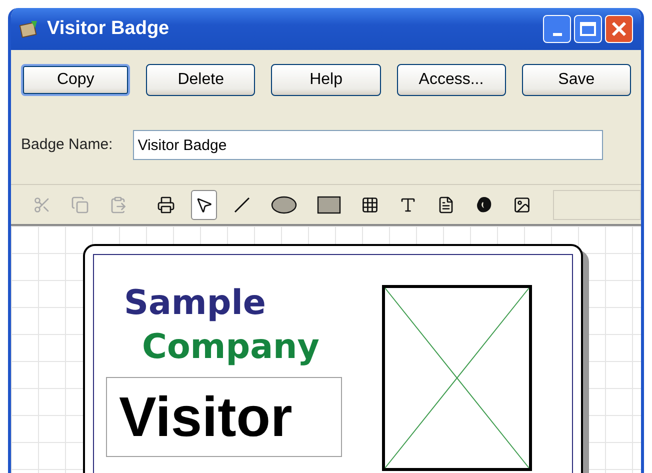 The width and height of the screenshot is (652, 473). What do you see at coordinates (67, 144) in the screenshot?
I see `badge-name-label: Badge Name:` at bounding box center [67, 144].